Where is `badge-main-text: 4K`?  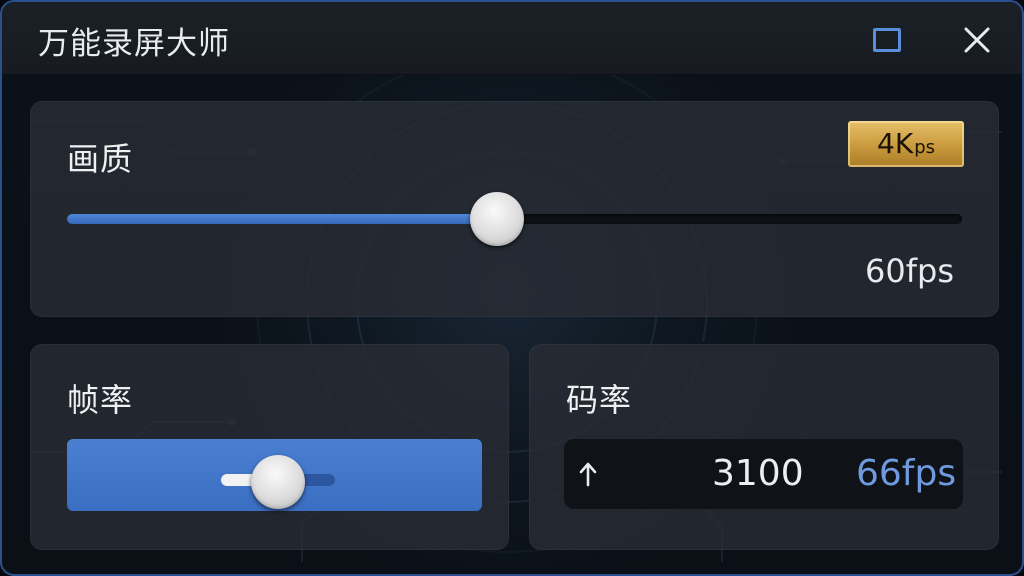 badge-main-text: 4K is located at coordinates (895, 143).